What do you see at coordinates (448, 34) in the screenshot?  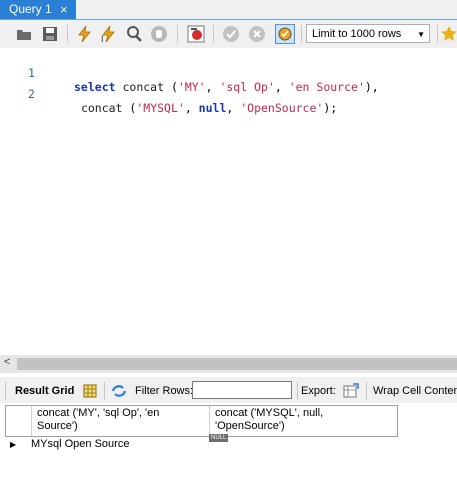 I see `beautify-icon` at bounding box center [448, 34].